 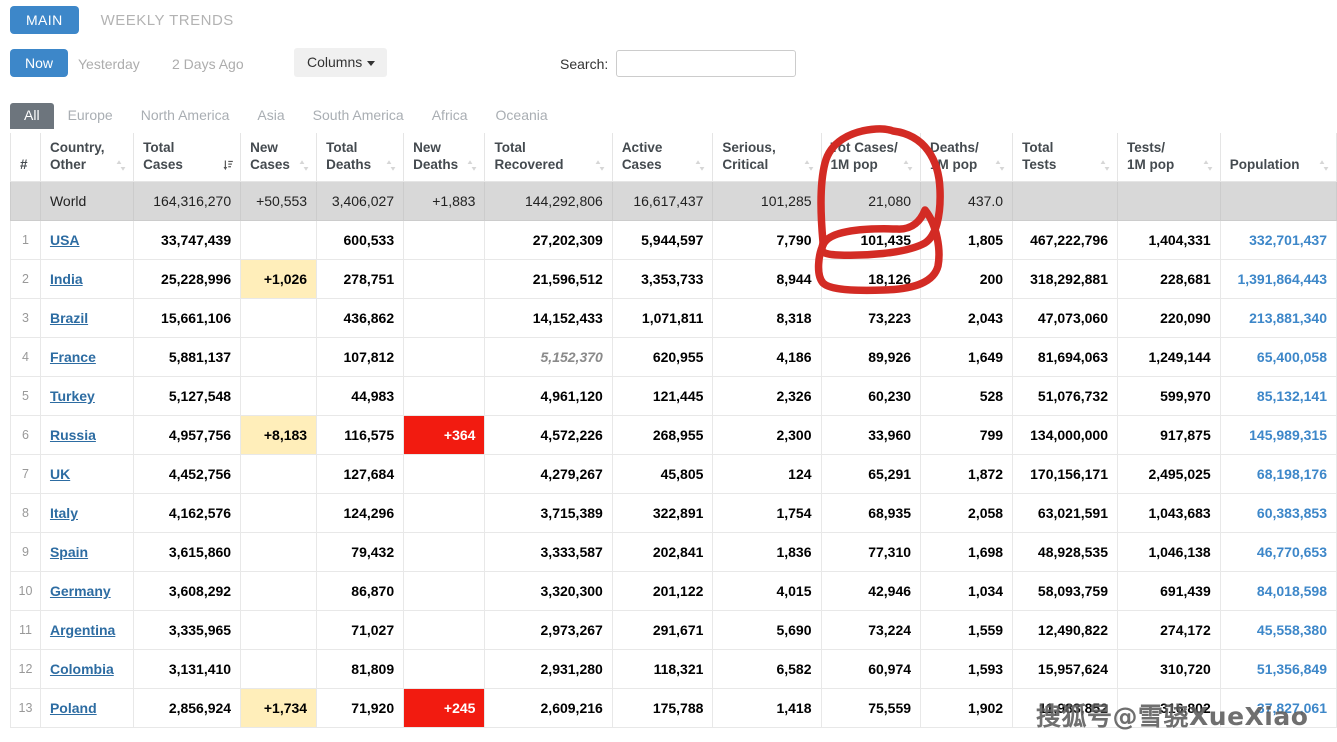 I want to click on continent-tab-europe: Europe, so click(x=90, y=116).